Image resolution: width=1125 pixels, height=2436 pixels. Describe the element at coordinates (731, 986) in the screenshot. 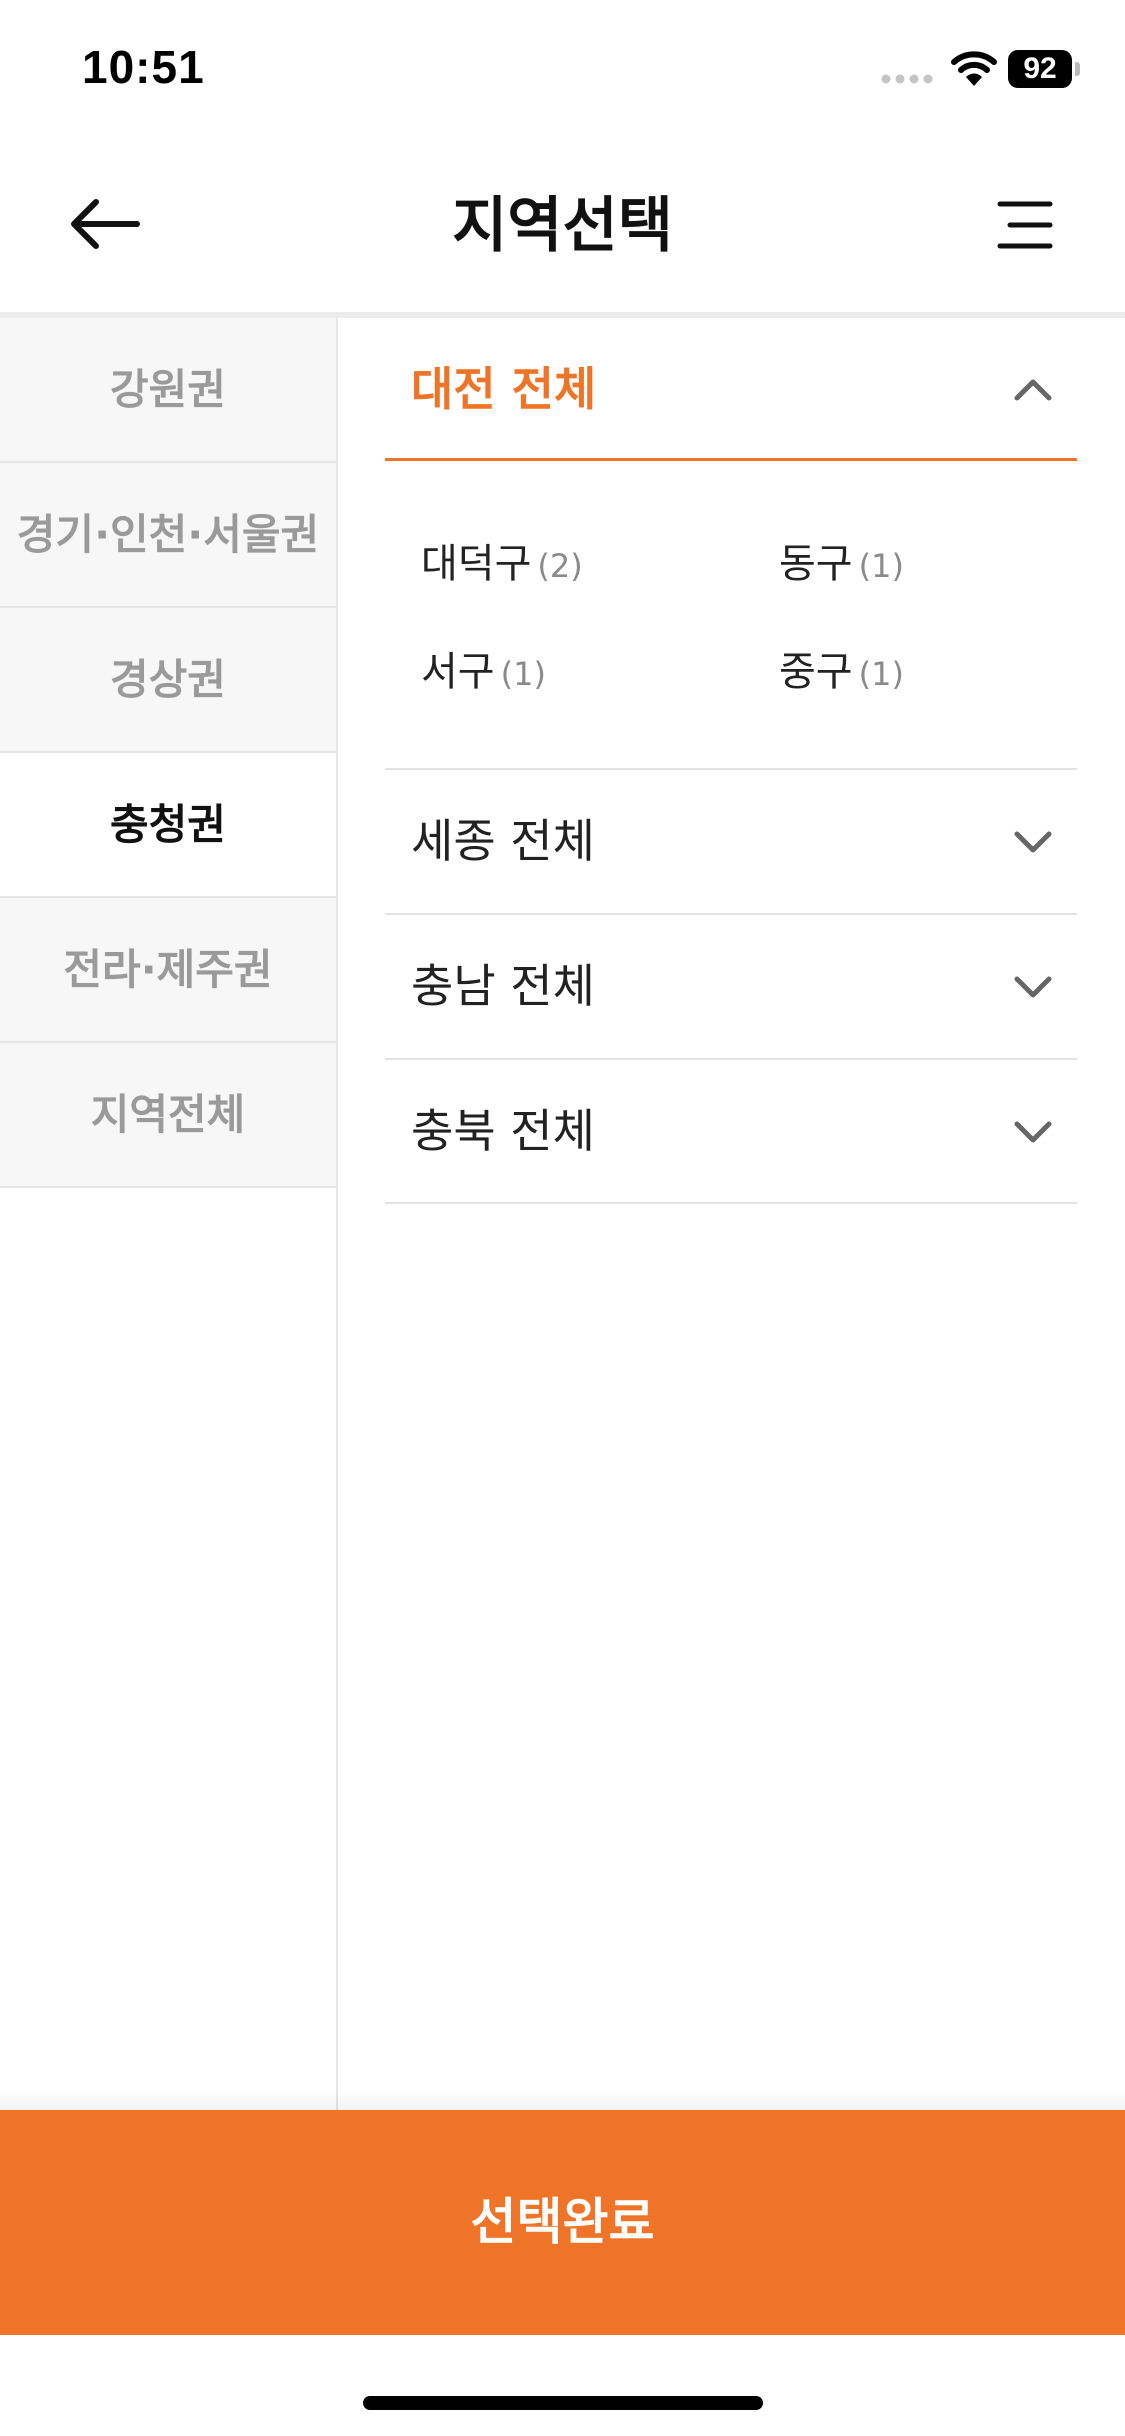

I see `accordion-header-chungnam: 충남 전체` at that location.